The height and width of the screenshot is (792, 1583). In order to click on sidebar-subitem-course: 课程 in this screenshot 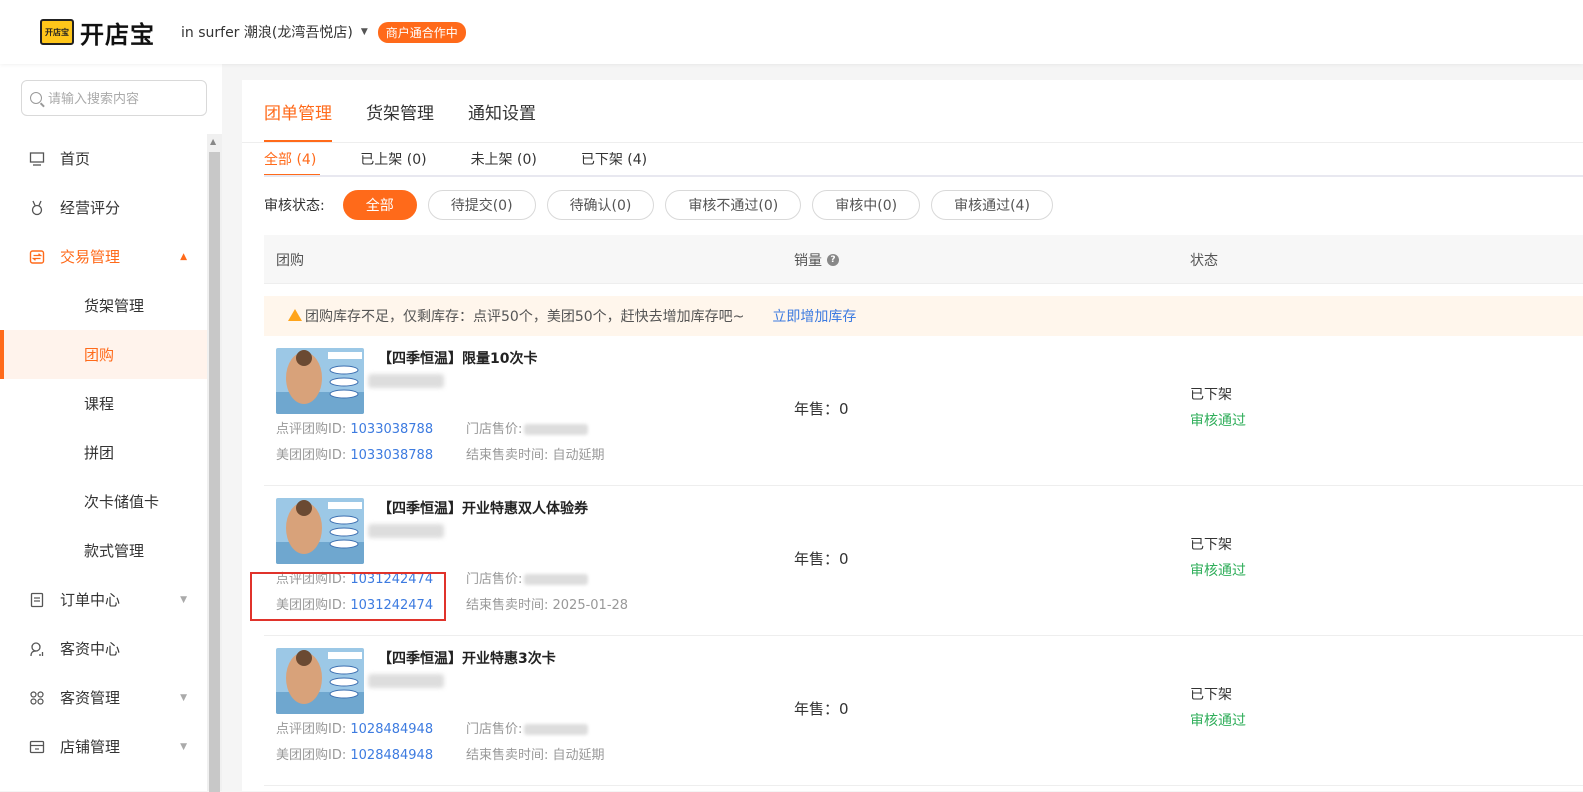, I will do `click(103, 403)`.